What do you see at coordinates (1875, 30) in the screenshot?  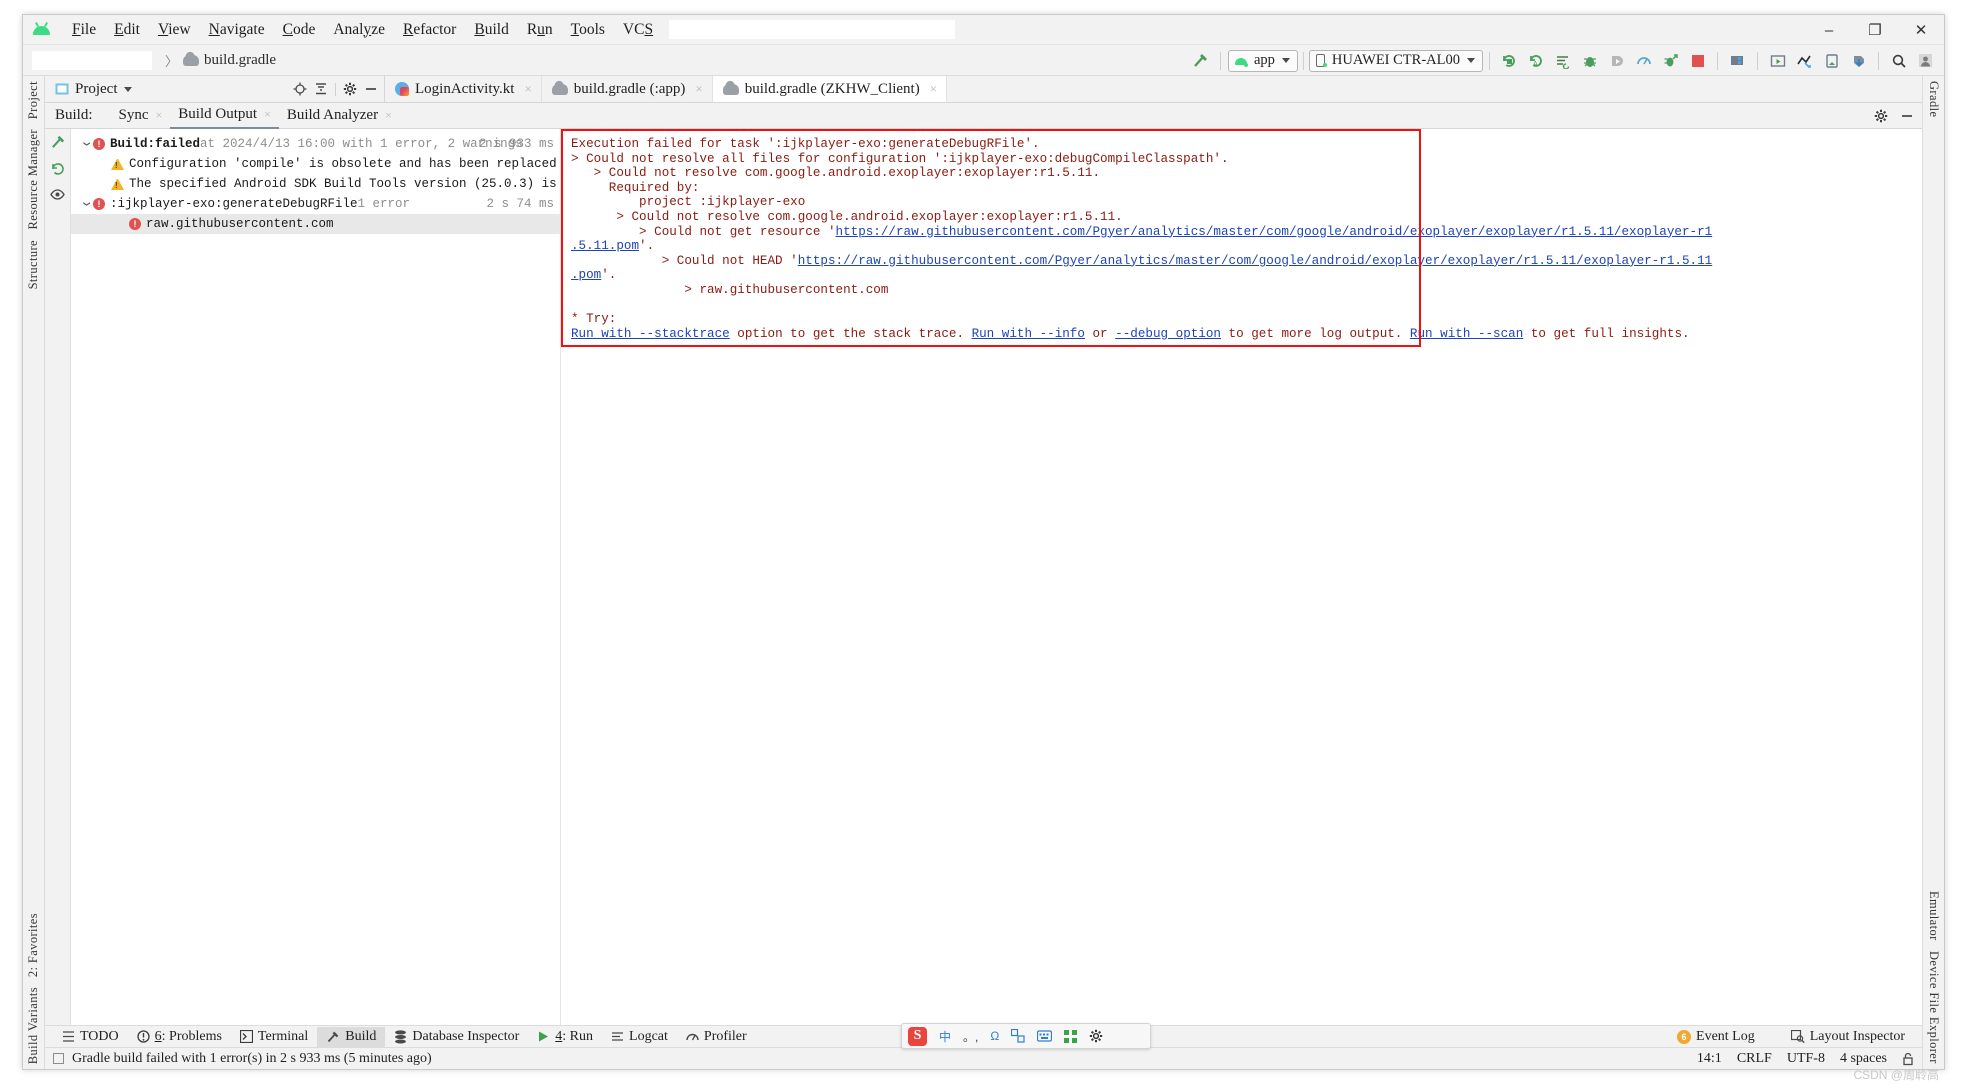 I see `maximize-button: ❐` at bounding box center [1875, 30].